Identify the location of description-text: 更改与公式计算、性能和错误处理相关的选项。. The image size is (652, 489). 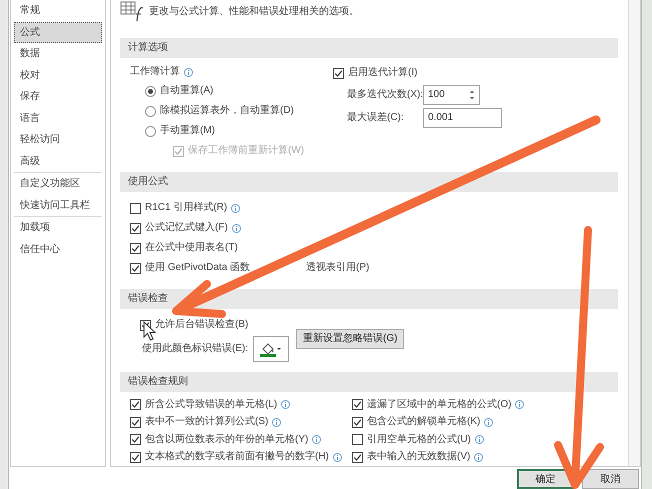
(254, 12).